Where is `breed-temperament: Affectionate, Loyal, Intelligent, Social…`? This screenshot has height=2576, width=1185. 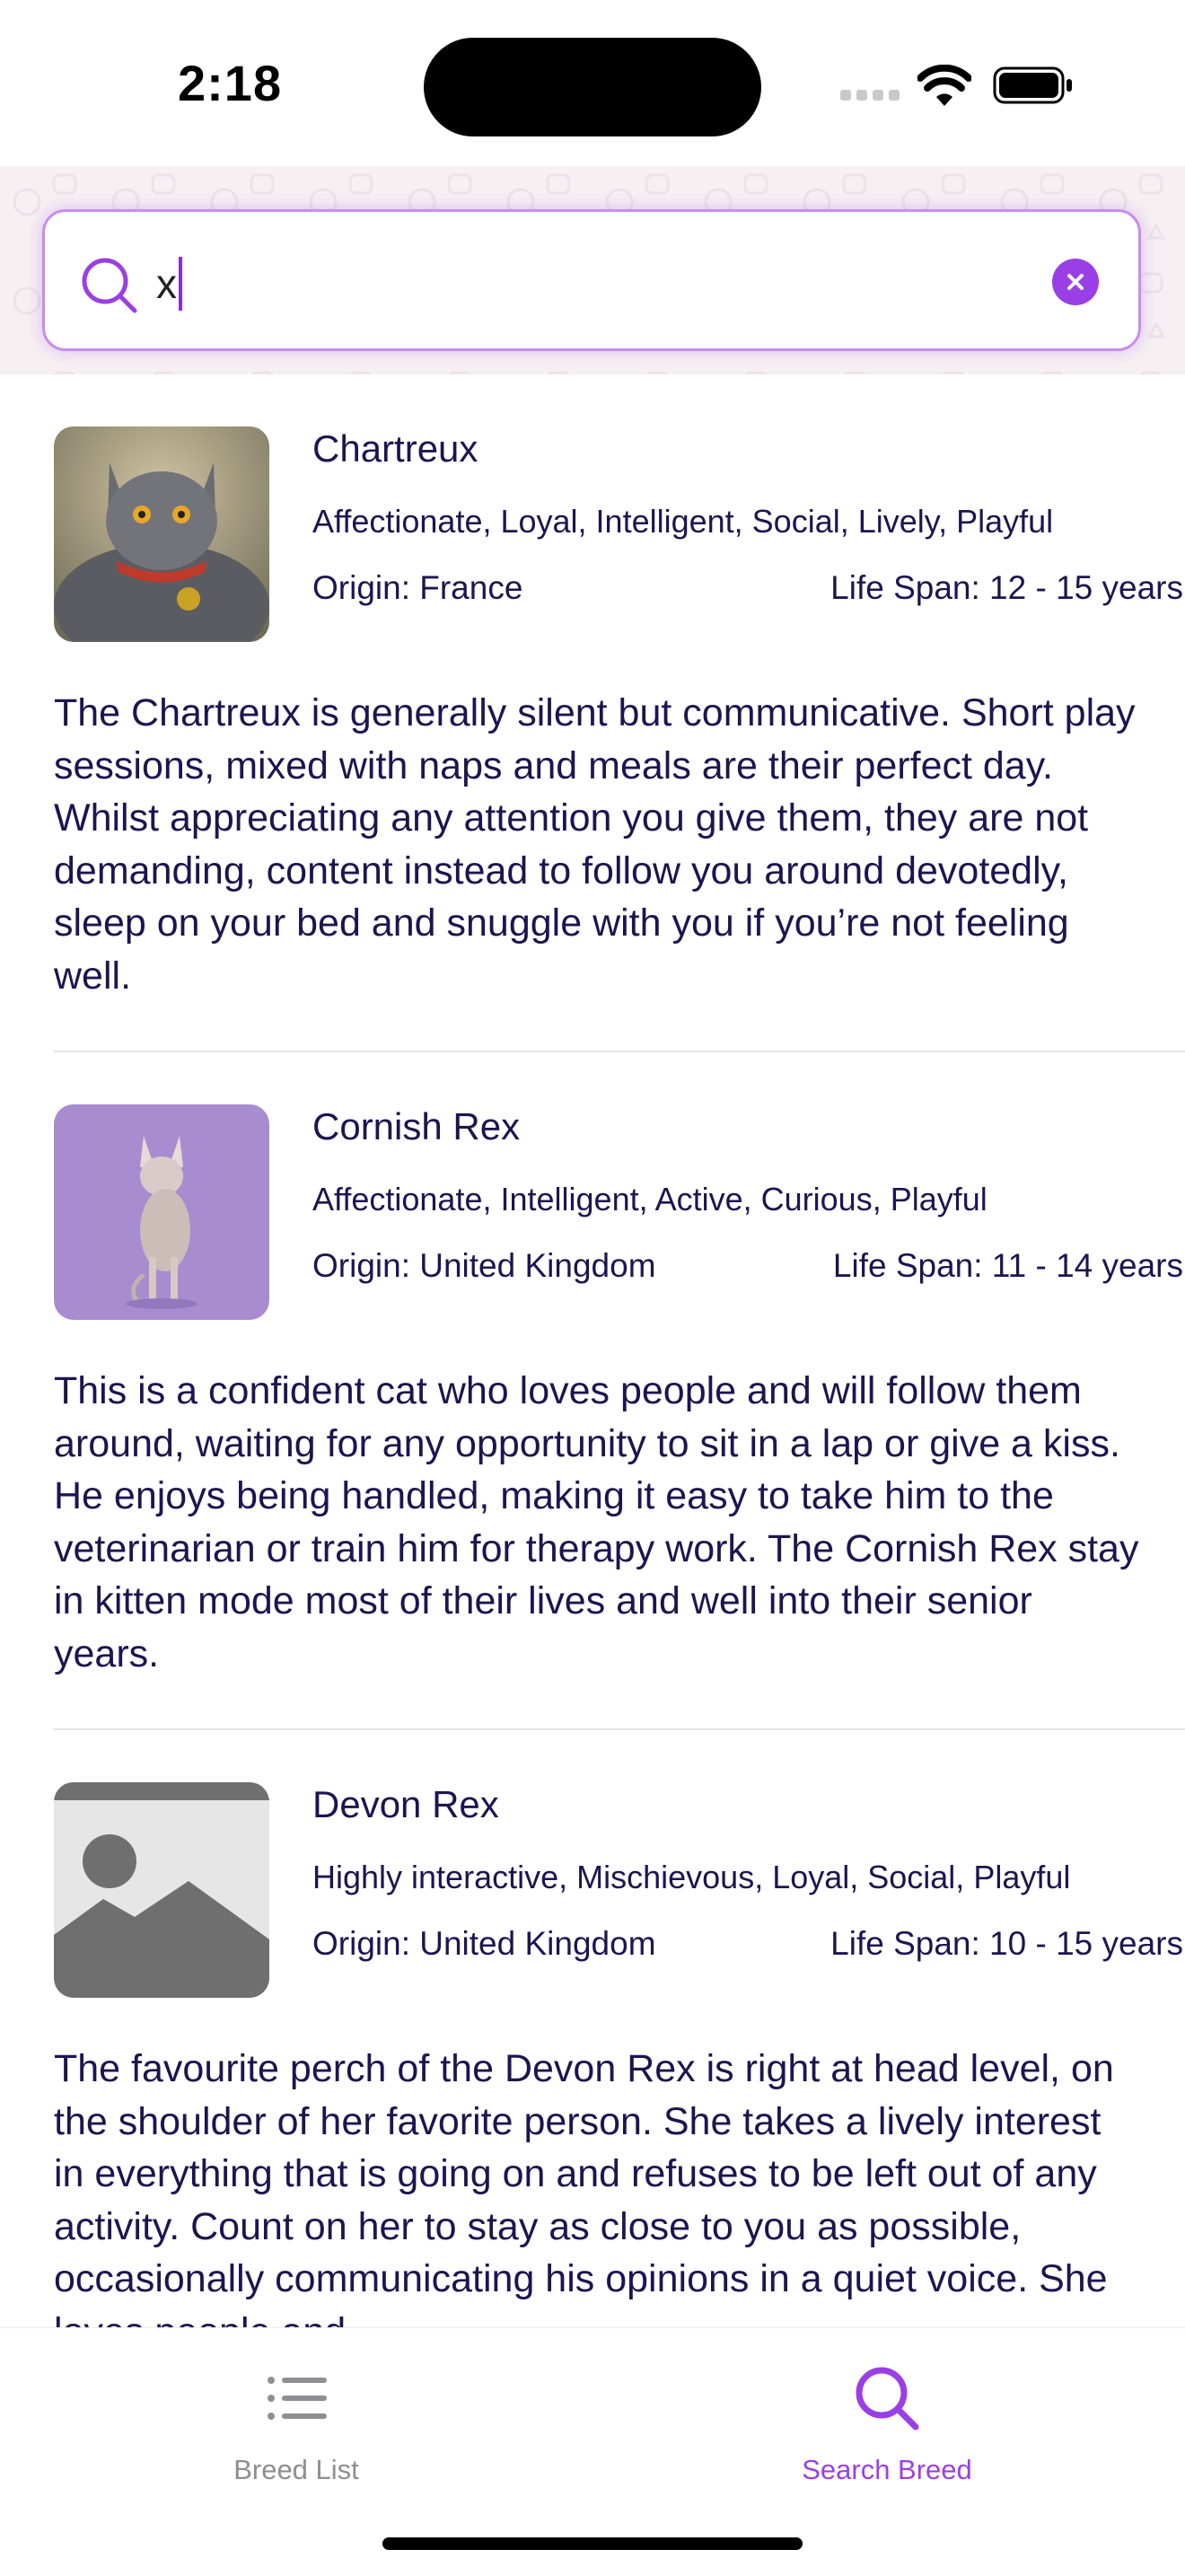
breed-temperament: Affectionate, Loyal, Intelligent, Social… is located at coordinates (683, 521).